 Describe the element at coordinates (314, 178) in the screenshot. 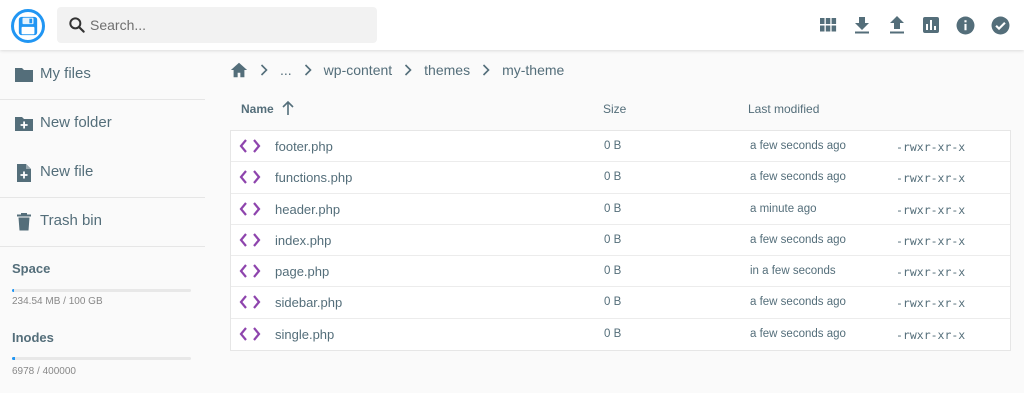

I see `file-name: functions.php` at that location.